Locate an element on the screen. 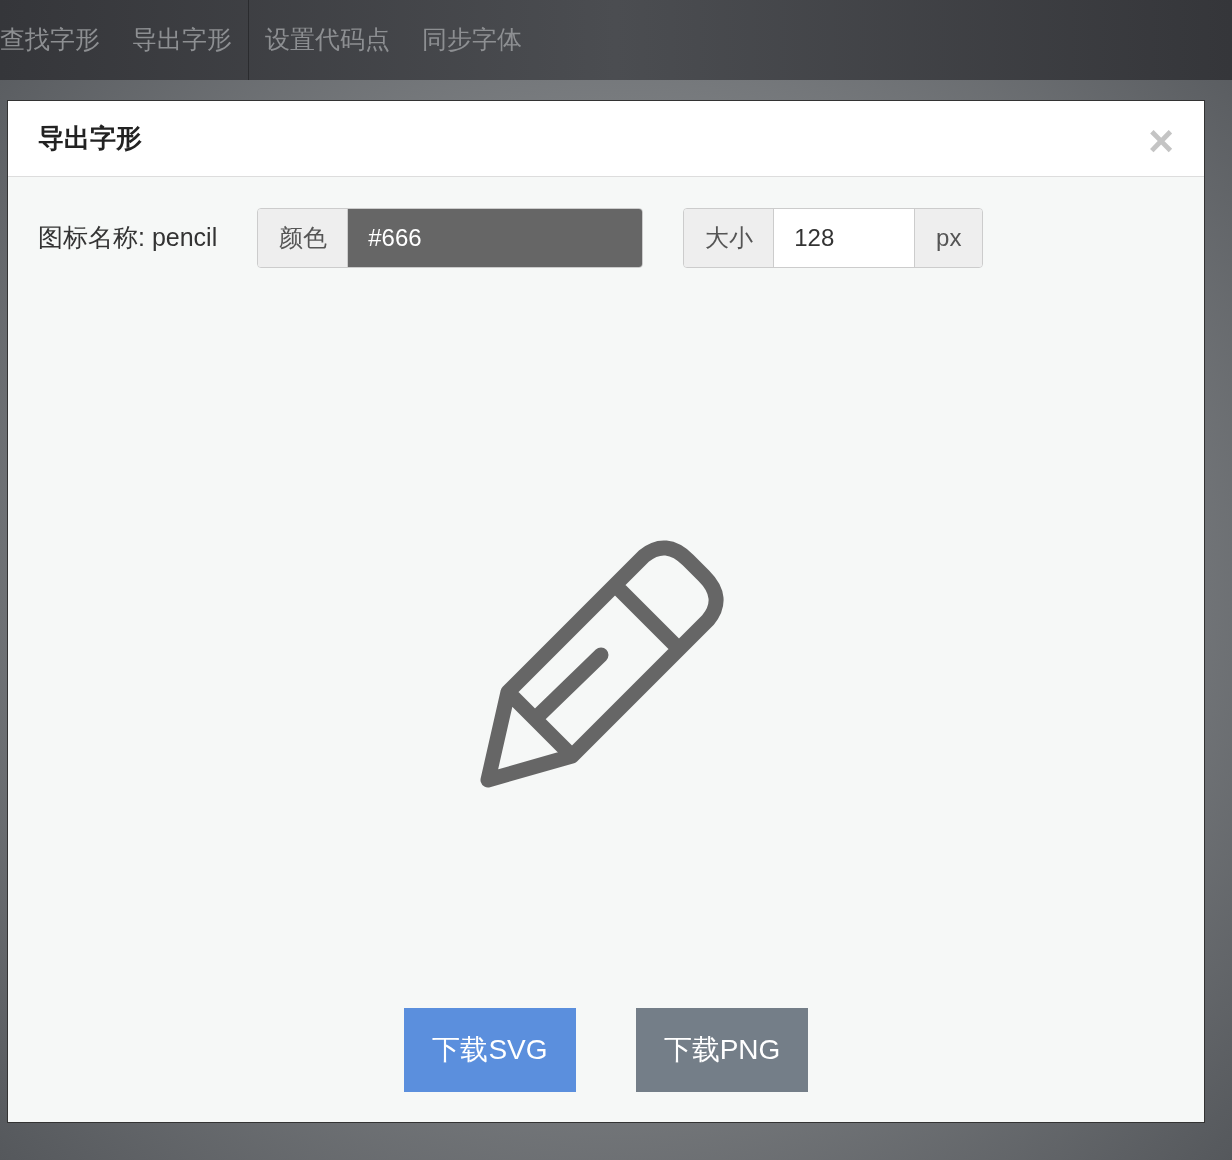  size-label: 大小 is located at coordinates (729, 238).